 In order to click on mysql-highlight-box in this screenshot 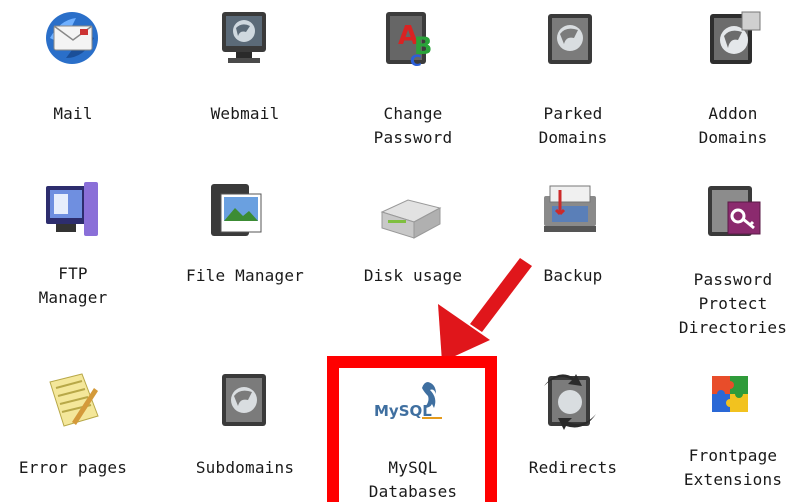, I will do `click(412, 429)`.